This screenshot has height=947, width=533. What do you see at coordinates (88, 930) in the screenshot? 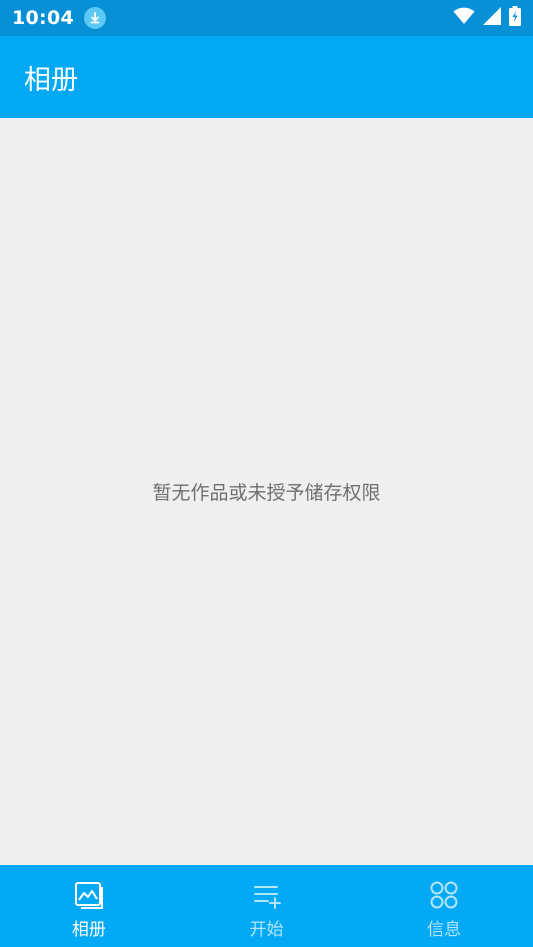
I see `nav-label-album: 相册` at bounding box center [88, 930].